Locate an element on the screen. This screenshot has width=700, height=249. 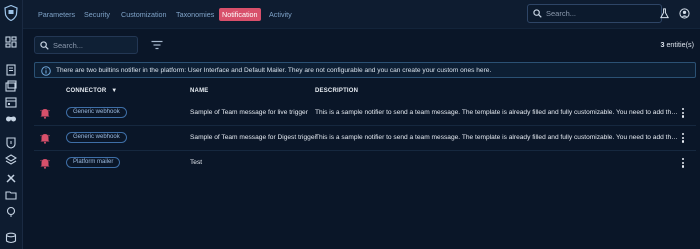
column-header-connector: CONNECTOR ▼ is located at coordinates (91, 91).